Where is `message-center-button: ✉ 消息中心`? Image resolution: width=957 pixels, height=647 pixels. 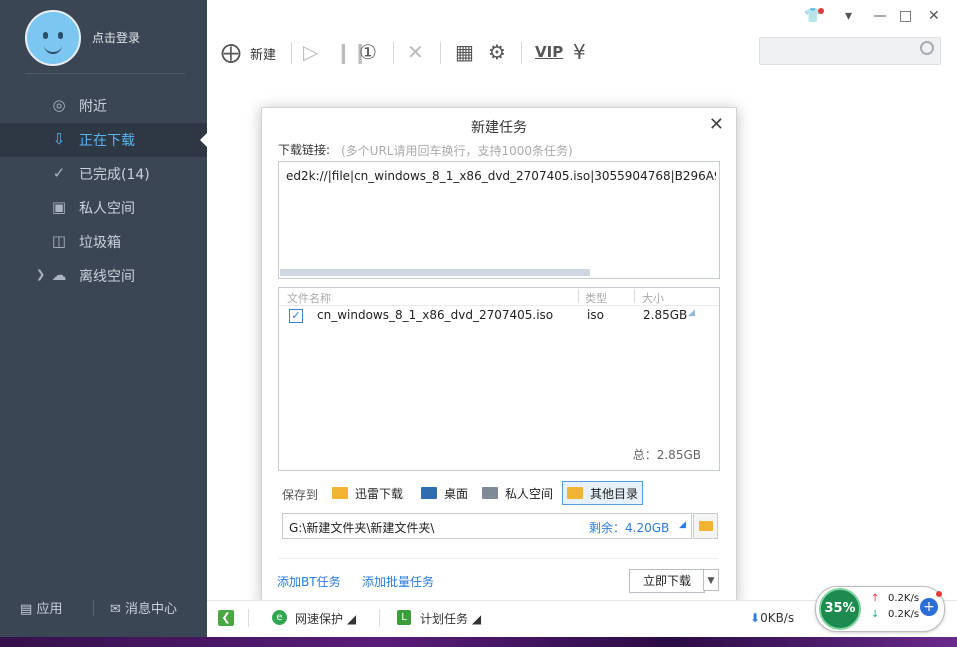 message-center-button: ✉ 消息中心 is located at coordinates (143, 607).